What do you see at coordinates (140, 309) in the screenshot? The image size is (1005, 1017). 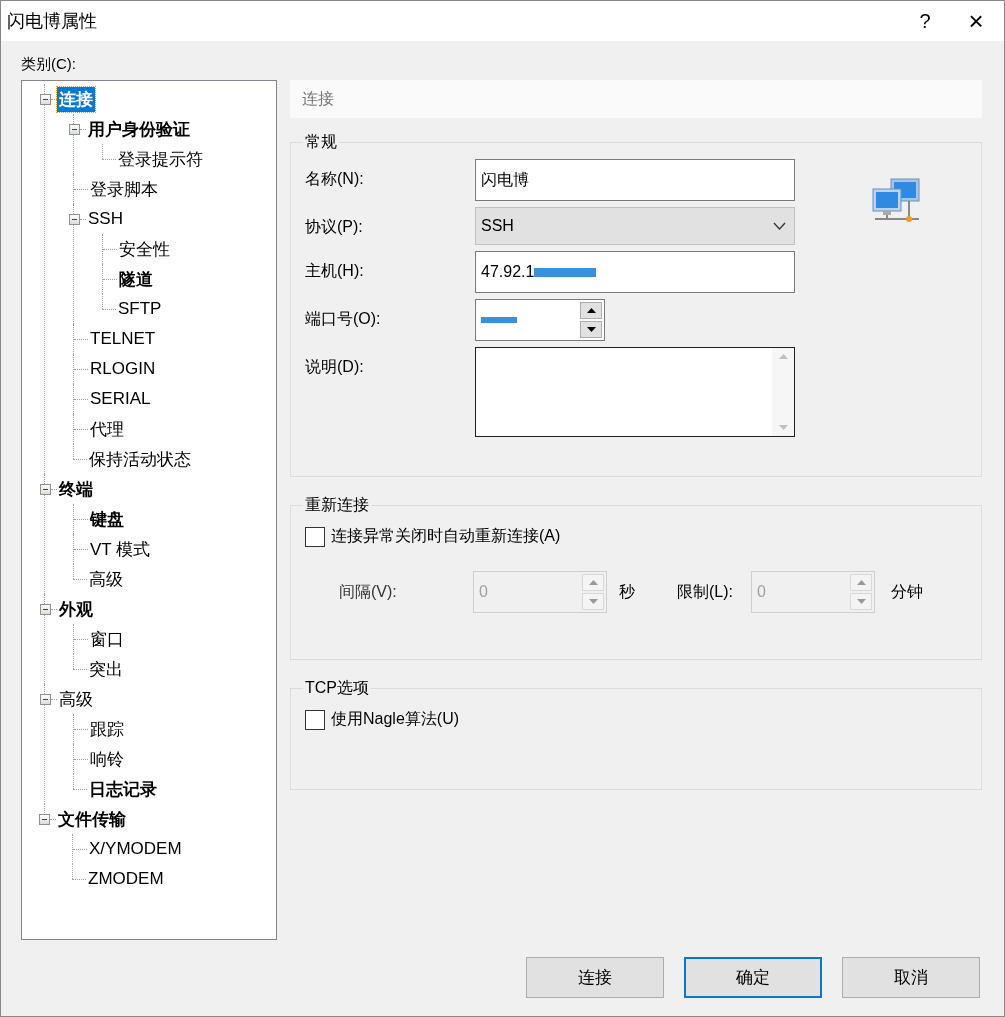 I see `tree-item: SFTP` at bounding box center [140, 309].